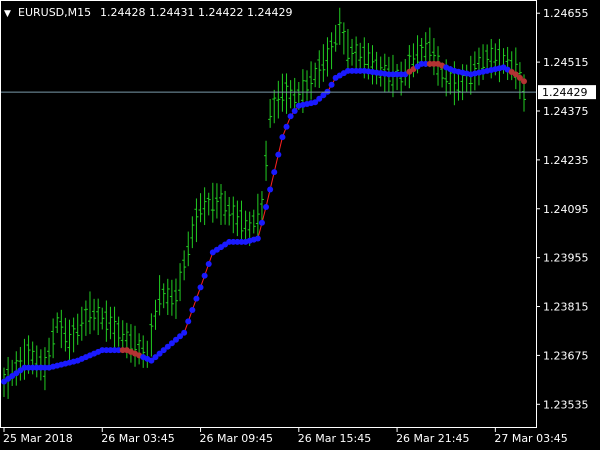  Describe the element at coordinates (334, 438) in the screenshot. I see `x-tick-label: 26 Mar 15:45` at that location.